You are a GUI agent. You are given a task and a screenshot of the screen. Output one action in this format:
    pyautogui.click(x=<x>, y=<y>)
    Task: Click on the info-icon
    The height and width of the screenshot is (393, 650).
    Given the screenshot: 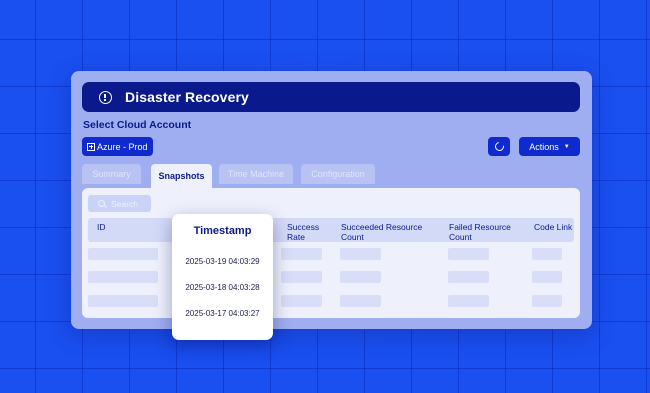 What is the action you would take?
    pyautogui.click(x=105, y=97)
    